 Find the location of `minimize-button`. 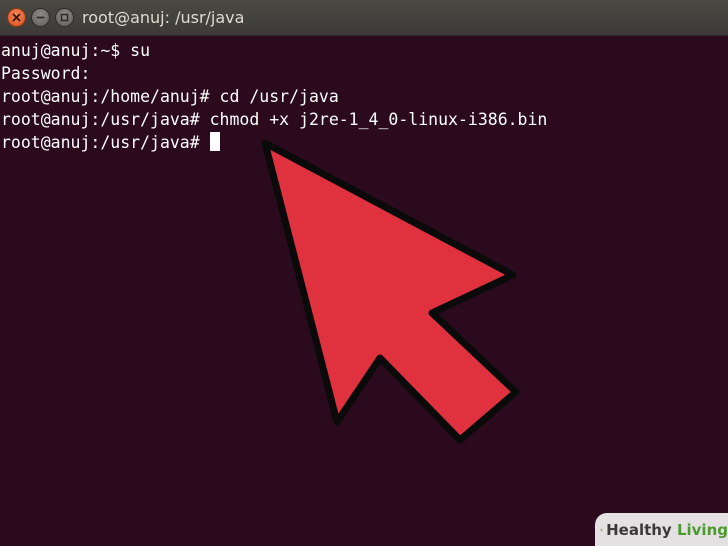

minimize-button is located at coordinates (40, 17).